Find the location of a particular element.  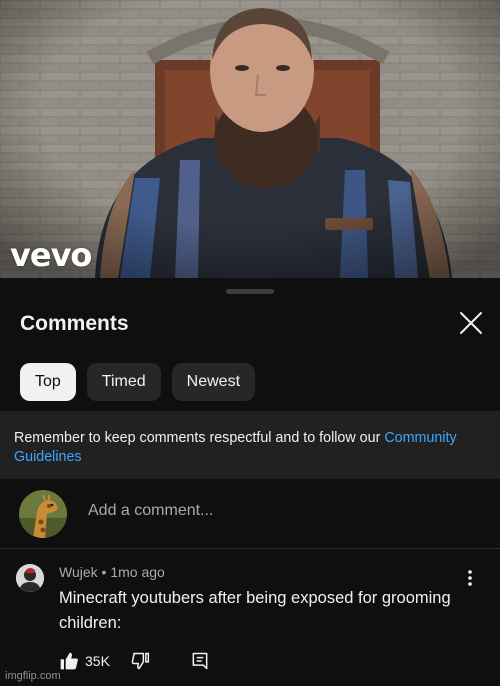

giraffe-avatar-icon is located at coordinates (43, 514).